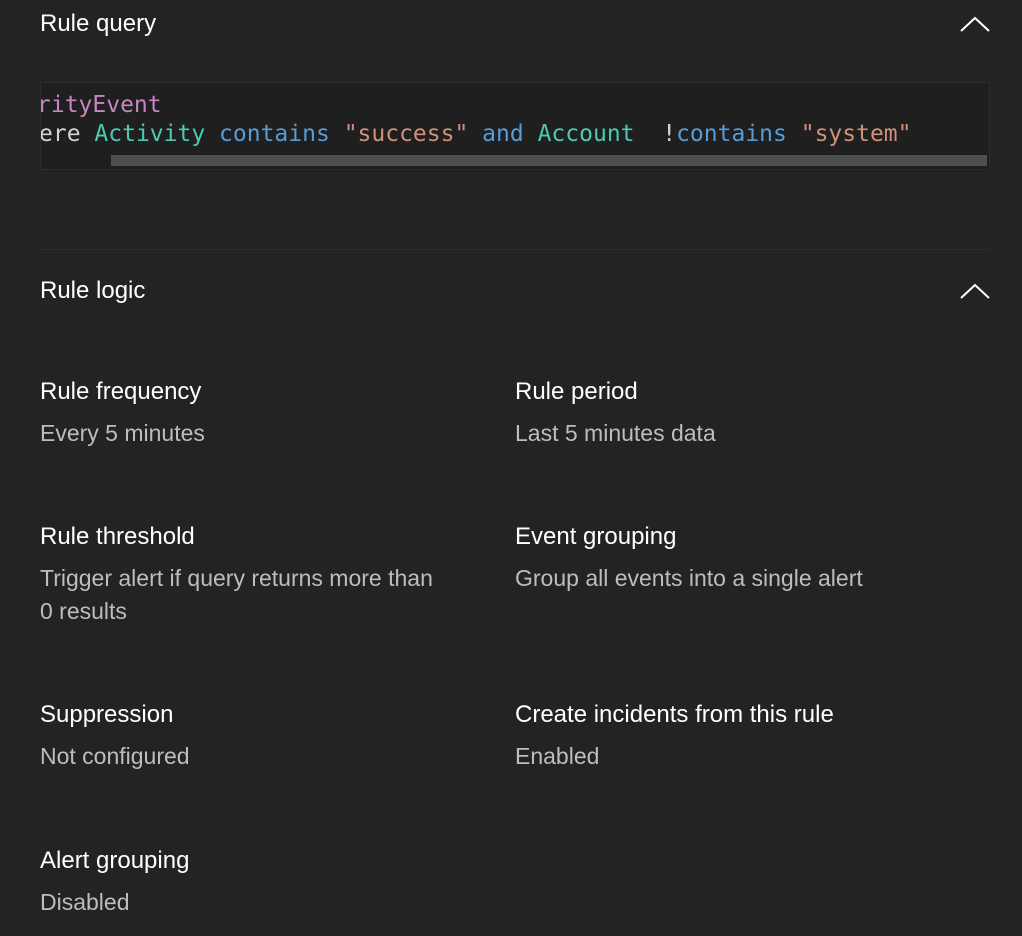 This screenshot has width=1022, height=936. Describe the element at coordinates (150, 134) in the screenshot. I see `code-field-token: Activity` at that location.